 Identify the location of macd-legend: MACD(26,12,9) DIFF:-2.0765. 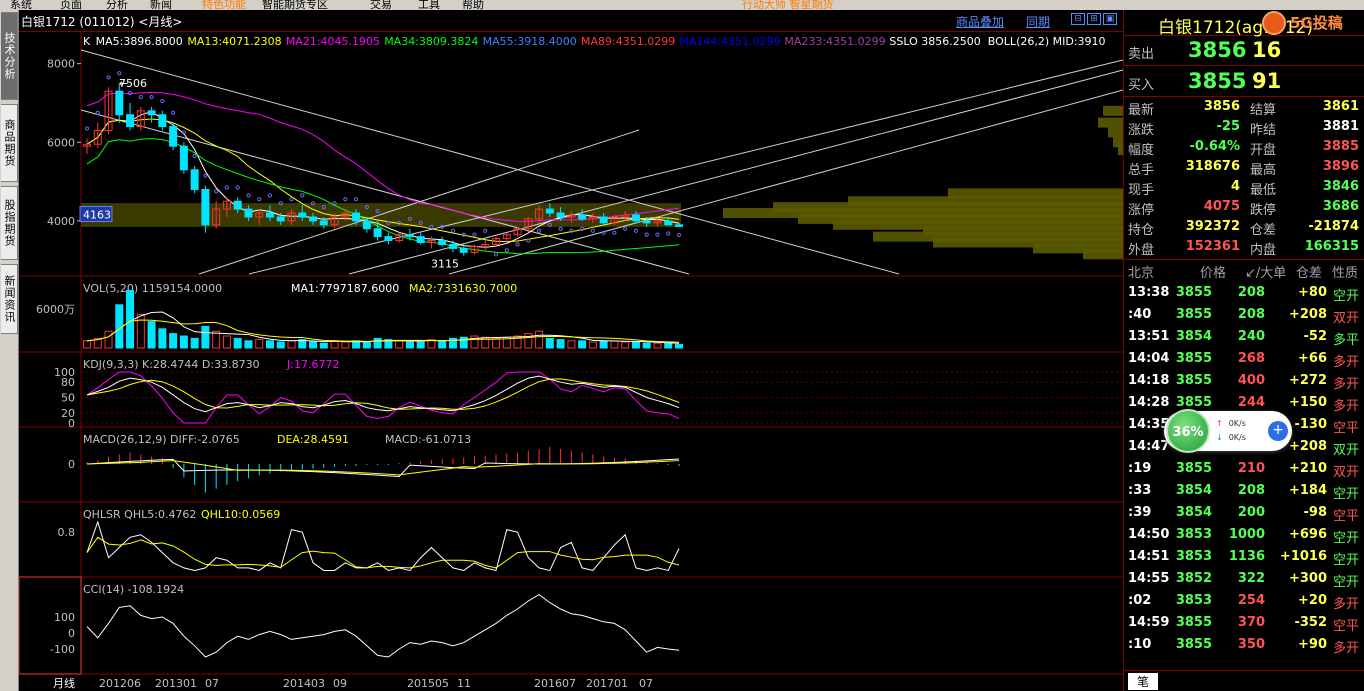
(161, 439).